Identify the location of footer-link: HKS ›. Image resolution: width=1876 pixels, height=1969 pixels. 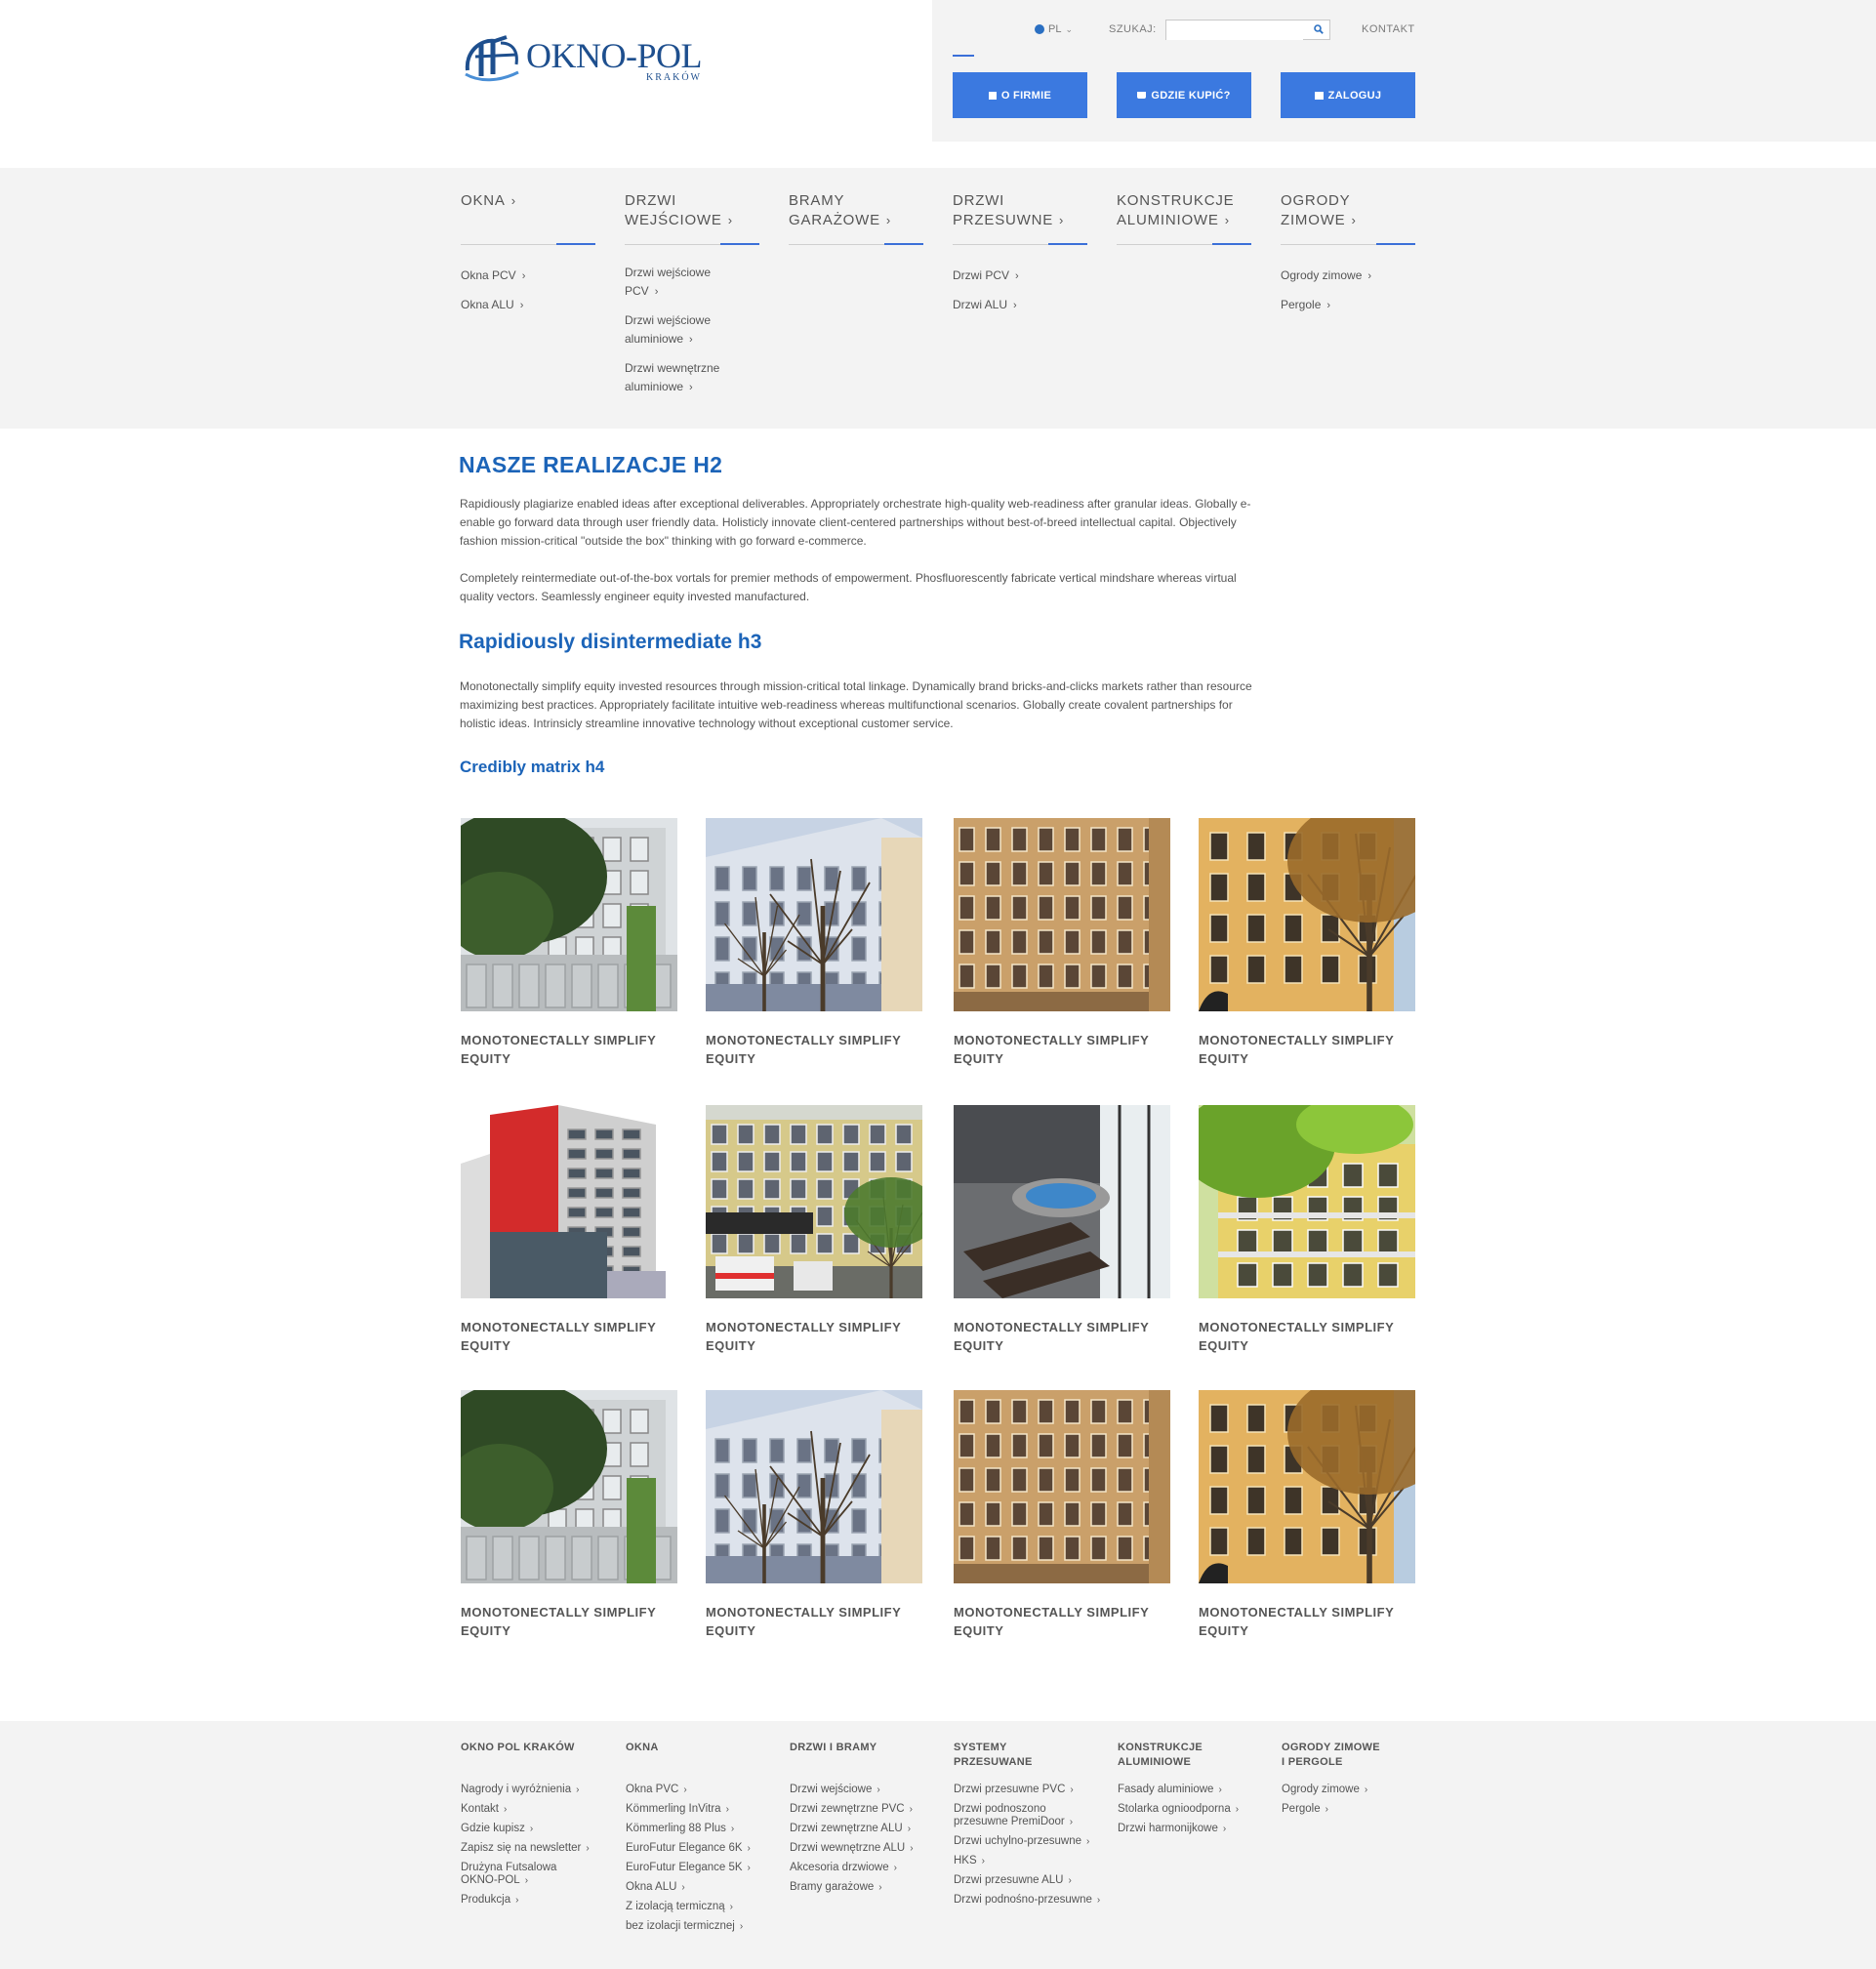
(1032, 1861).